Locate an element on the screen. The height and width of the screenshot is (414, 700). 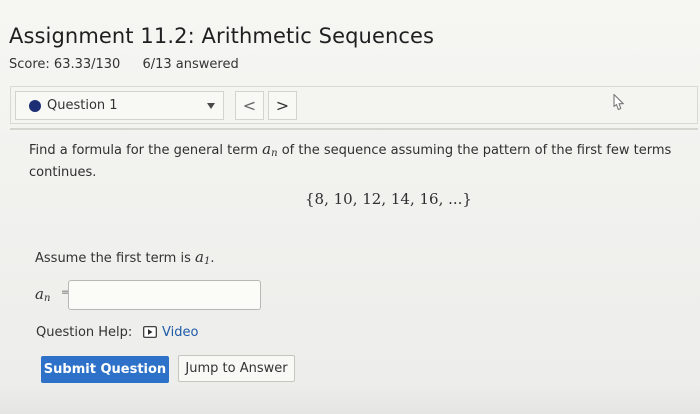
submit-question-button: Submit Question is located at coordinates (105, 369).